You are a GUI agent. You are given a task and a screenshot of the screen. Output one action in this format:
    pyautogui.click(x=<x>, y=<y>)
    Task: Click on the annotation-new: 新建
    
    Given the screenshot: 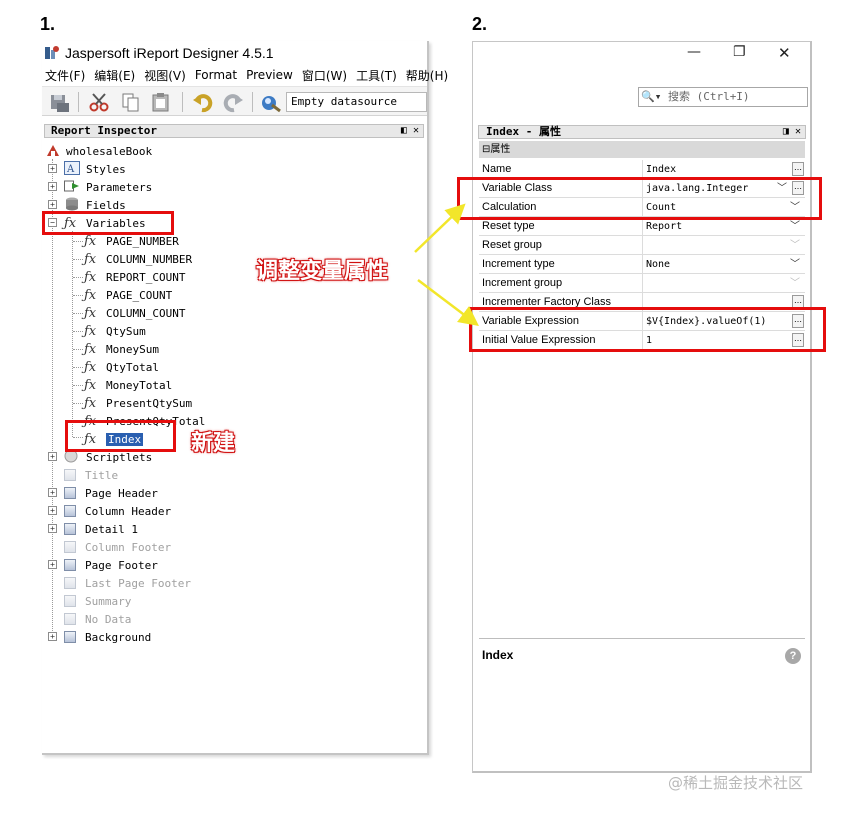 What is the action you would take?
    pyautogui.click(x=213, y=443)
    